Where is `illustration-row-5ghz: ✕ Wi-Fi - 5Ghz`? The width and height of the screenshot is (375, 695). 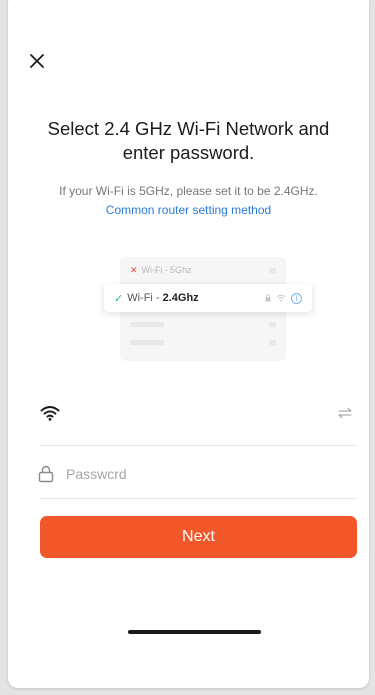
illustration-row-5ghz: ✕ Wi-Fi - 5Ghz is located at coordinates (203, 270).